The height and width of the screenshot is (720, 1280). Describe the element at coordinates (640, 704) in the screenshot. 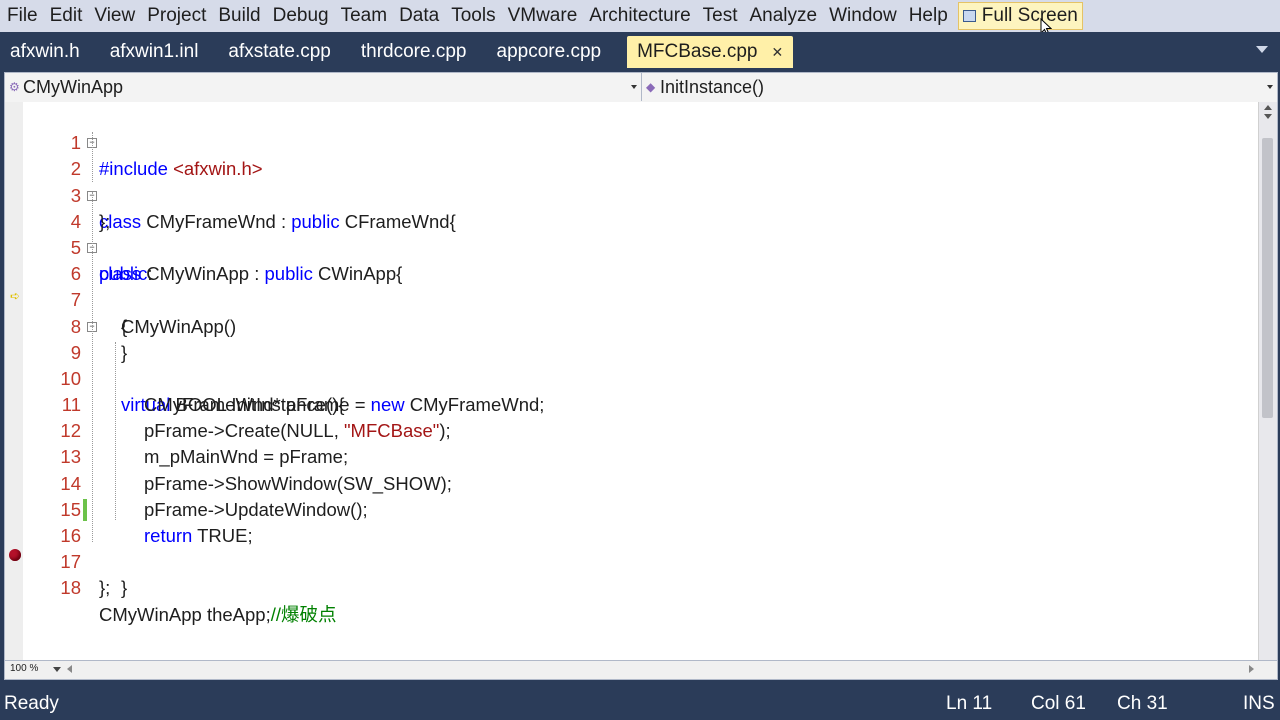

I see `status-bar: Ready Ln 11 Col 61 Ch 31 INS` at that location.